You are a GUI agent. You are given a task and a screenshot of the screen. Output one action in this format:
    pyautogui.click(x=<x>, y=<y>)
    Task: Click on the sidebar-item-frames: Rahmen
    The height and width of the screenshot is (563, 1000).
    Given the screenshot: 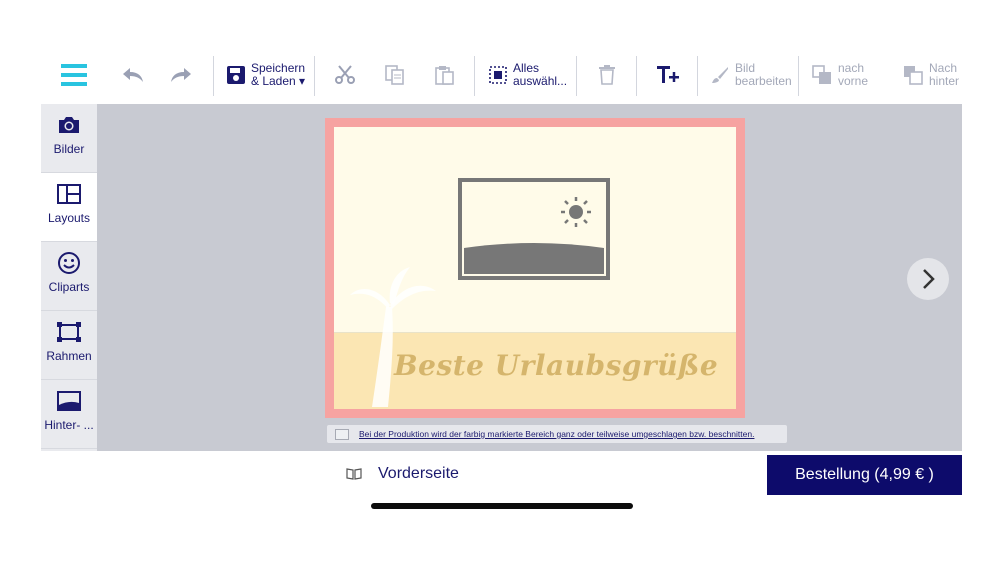 What is the action you would take?
    pyautogui.click(x=69, y=345)
    